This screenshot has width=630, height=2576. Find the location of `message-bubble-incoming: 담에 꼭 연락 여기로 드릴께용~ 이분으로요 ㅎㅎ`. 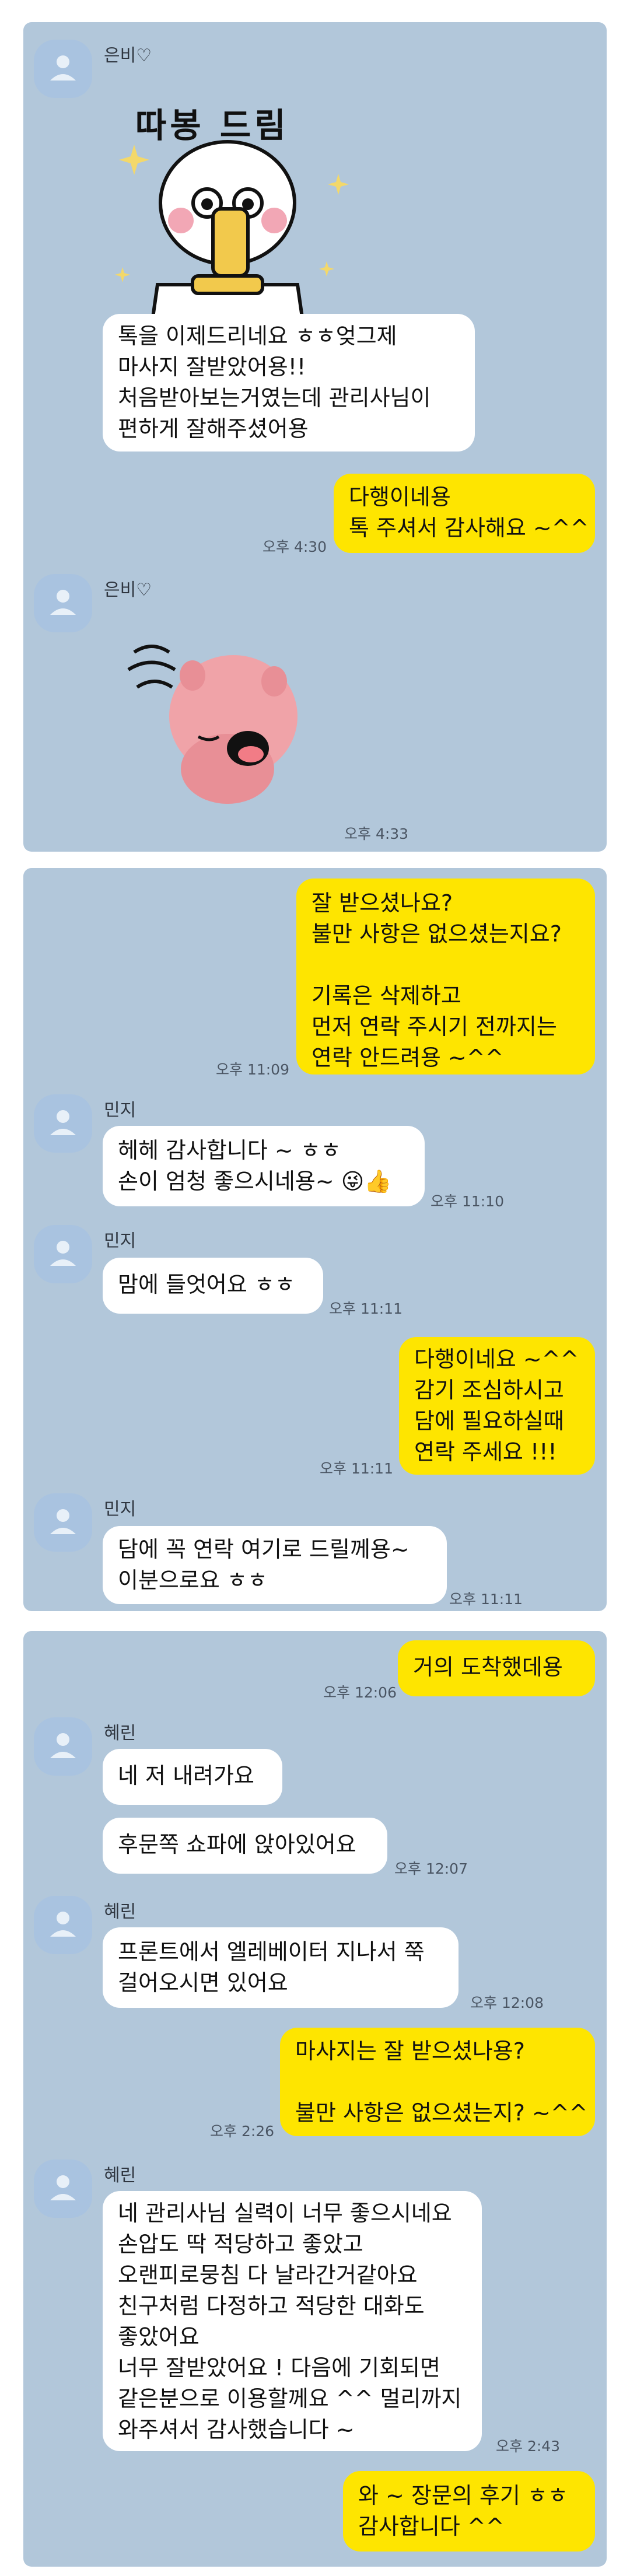

message-bubble-incoming: 담에 꼭 연락 여기로 드릴께용~ 이분으로요 ㅎㅎ is located at coordinates (275, 1565).